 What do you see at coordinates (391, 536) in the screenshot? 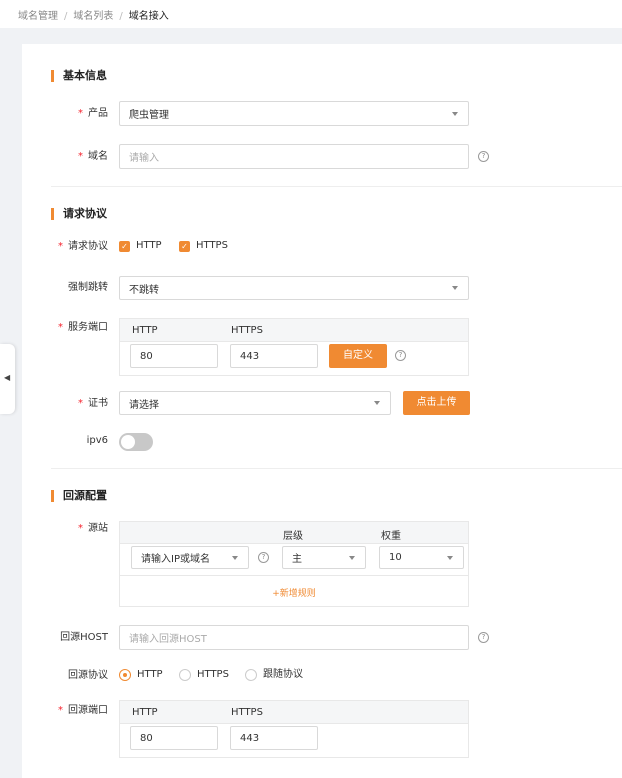
I see `column-header-weight: 权重` at bounding box center [391, 536].